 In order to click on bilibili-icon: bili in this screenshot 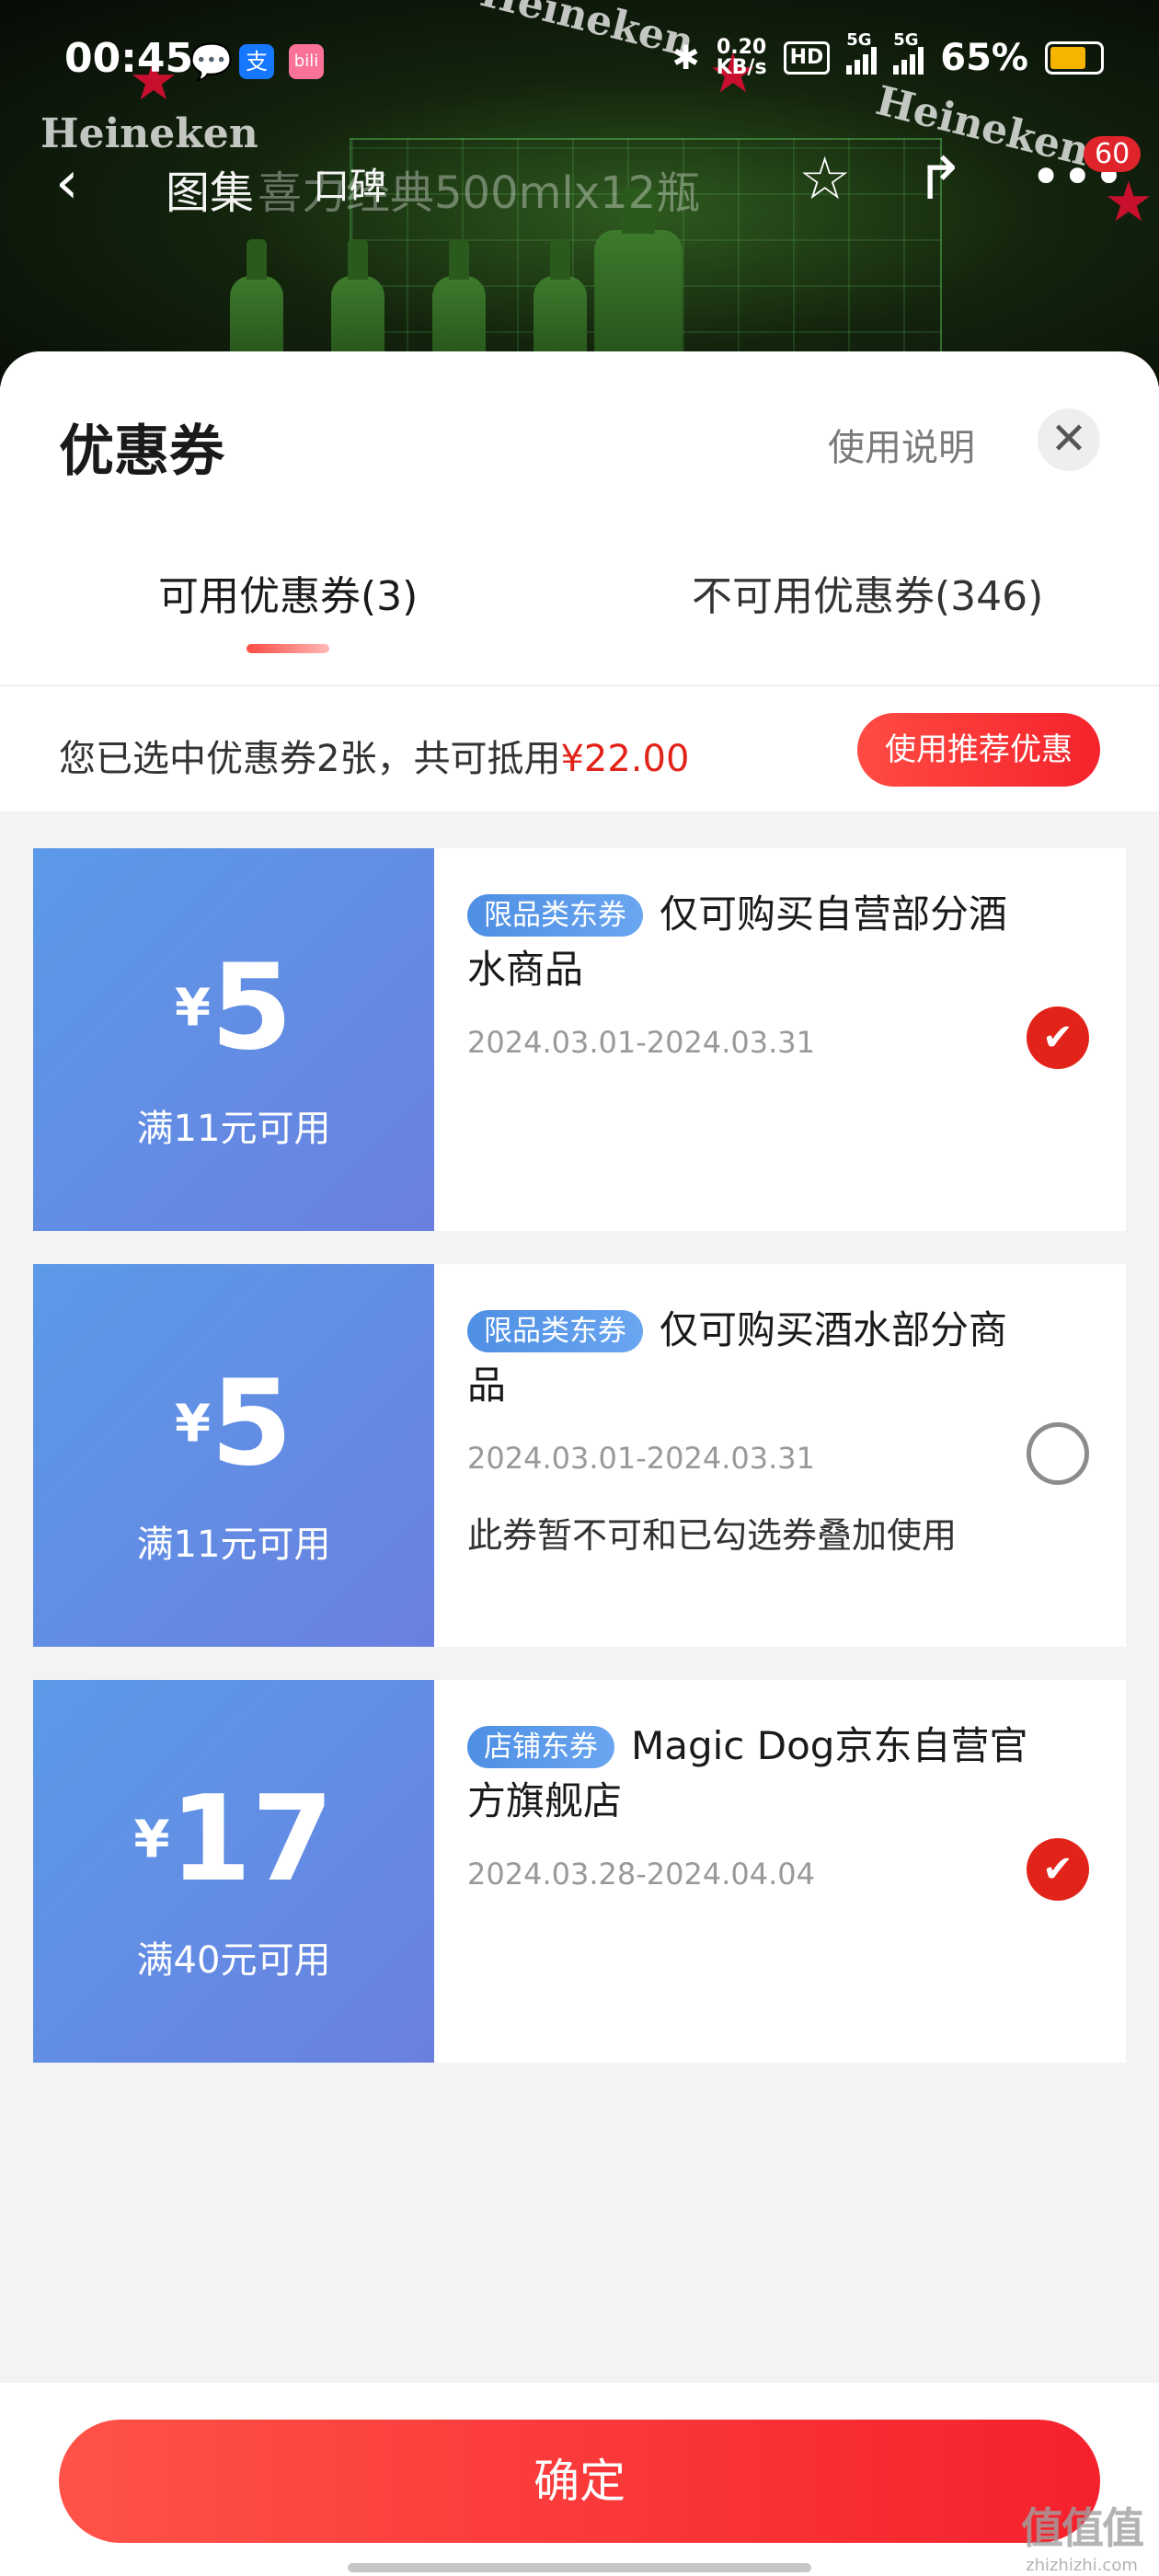, I will do `click(306, 61)`.